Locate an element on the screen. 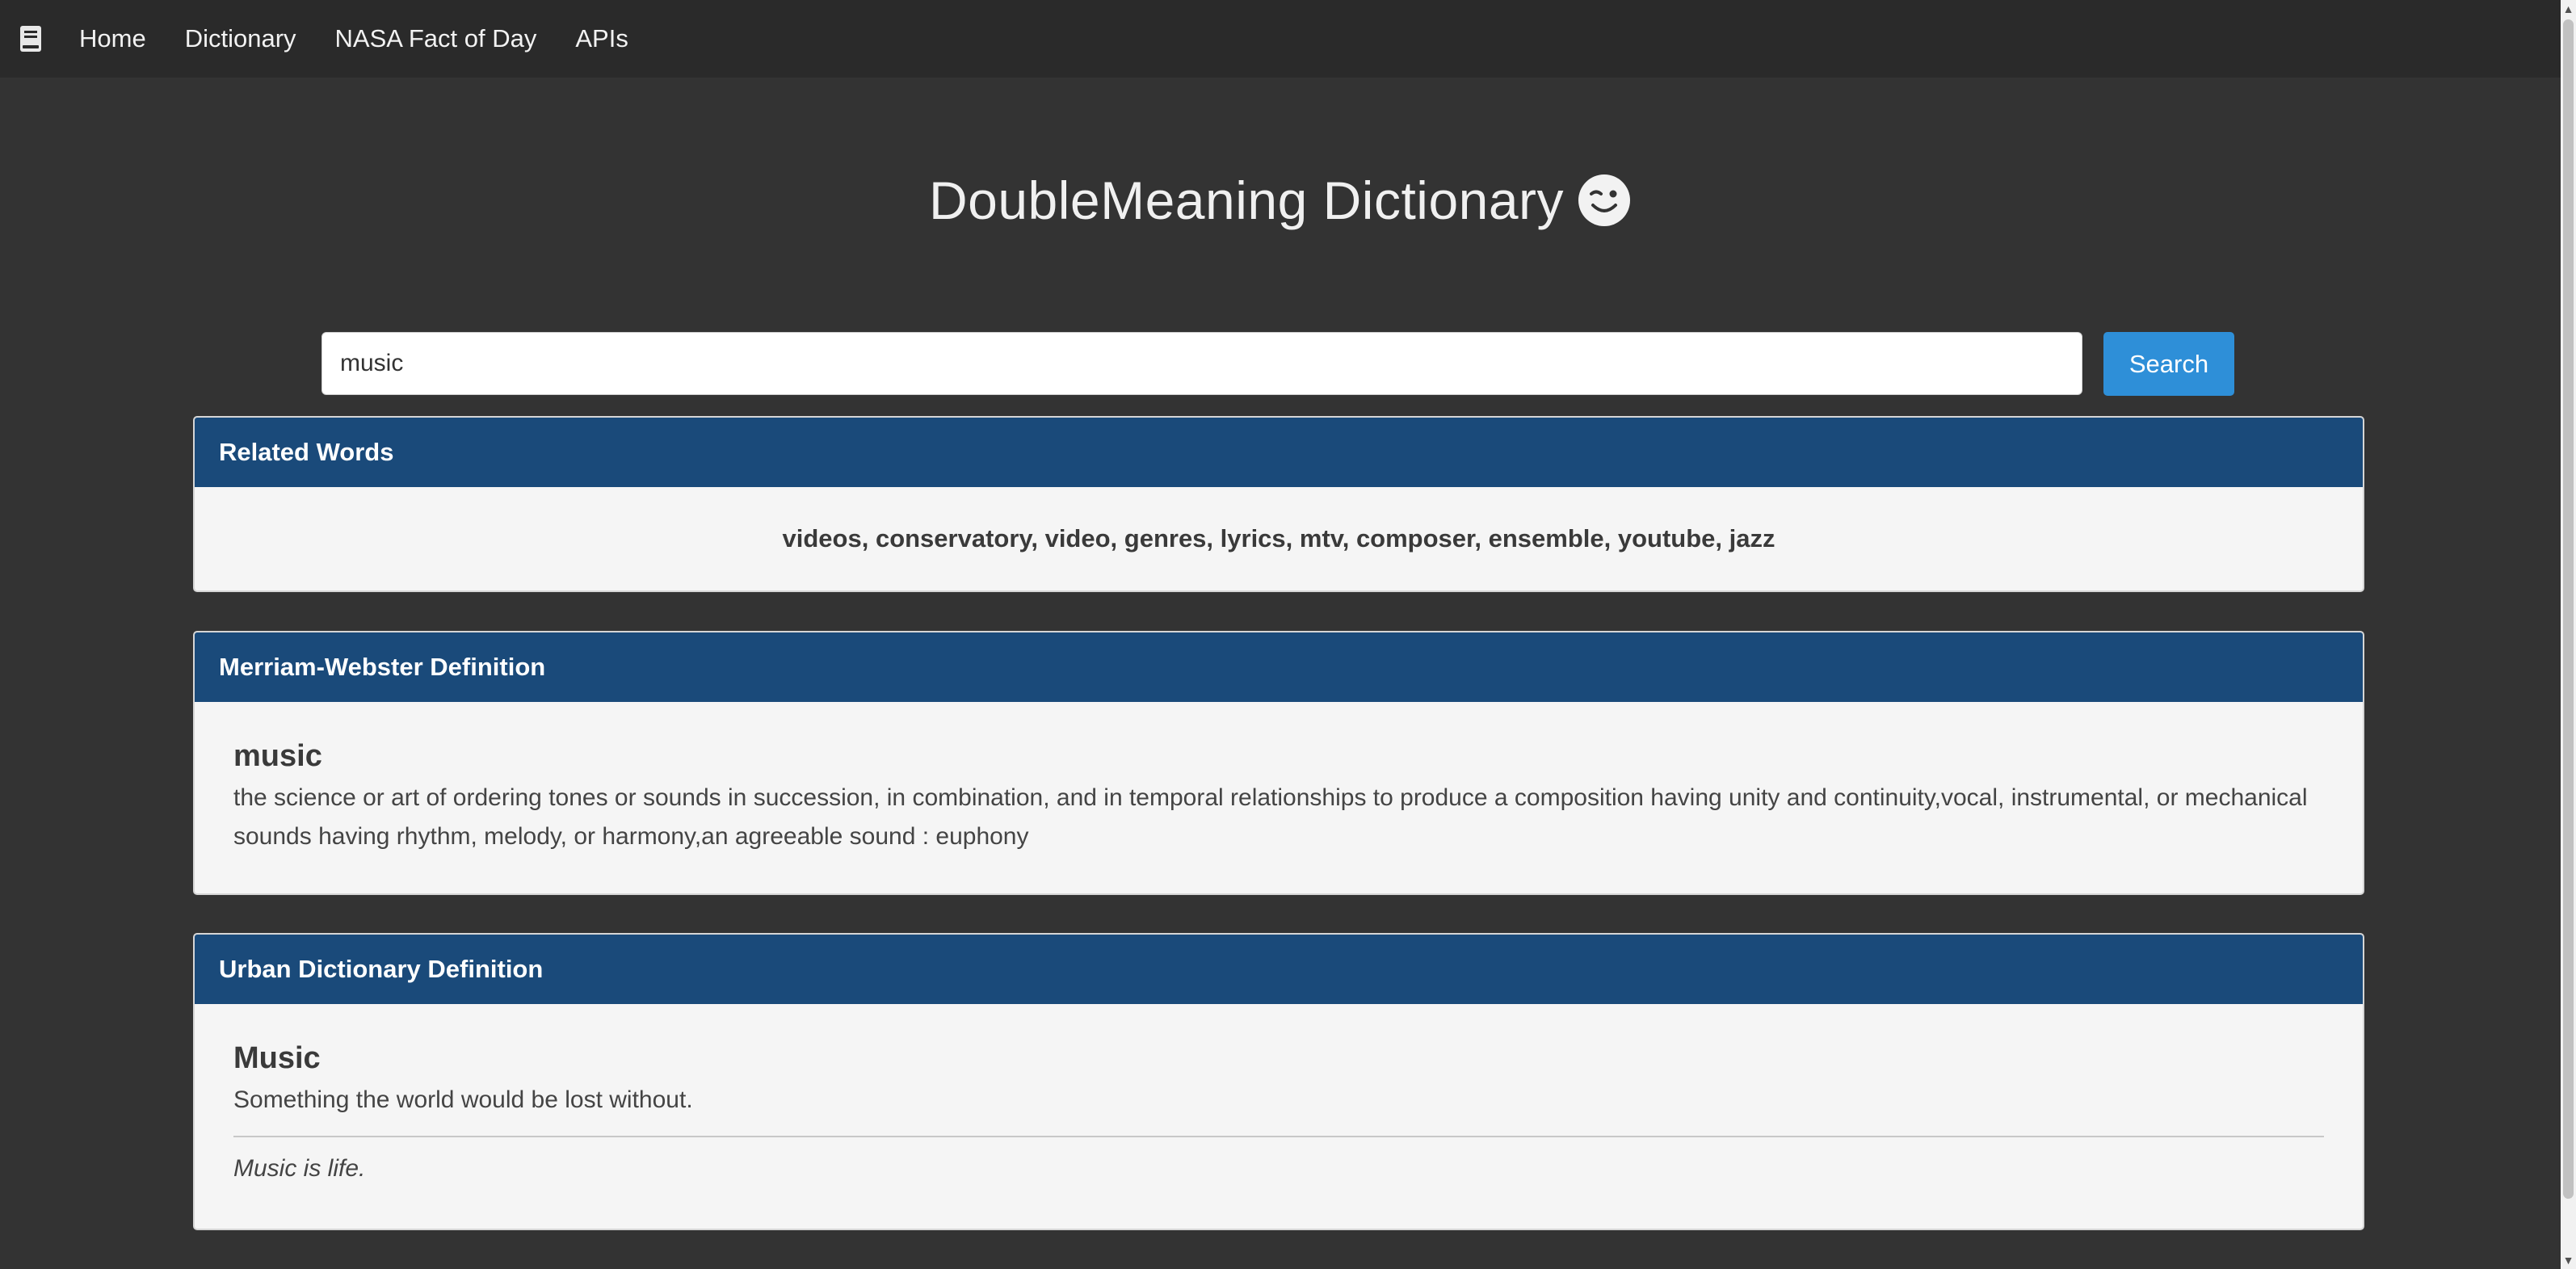 The height and width of the screenshot is (1269, 2576). scroll-down-icon: ▼ is located at coordinates (2569, 1260).